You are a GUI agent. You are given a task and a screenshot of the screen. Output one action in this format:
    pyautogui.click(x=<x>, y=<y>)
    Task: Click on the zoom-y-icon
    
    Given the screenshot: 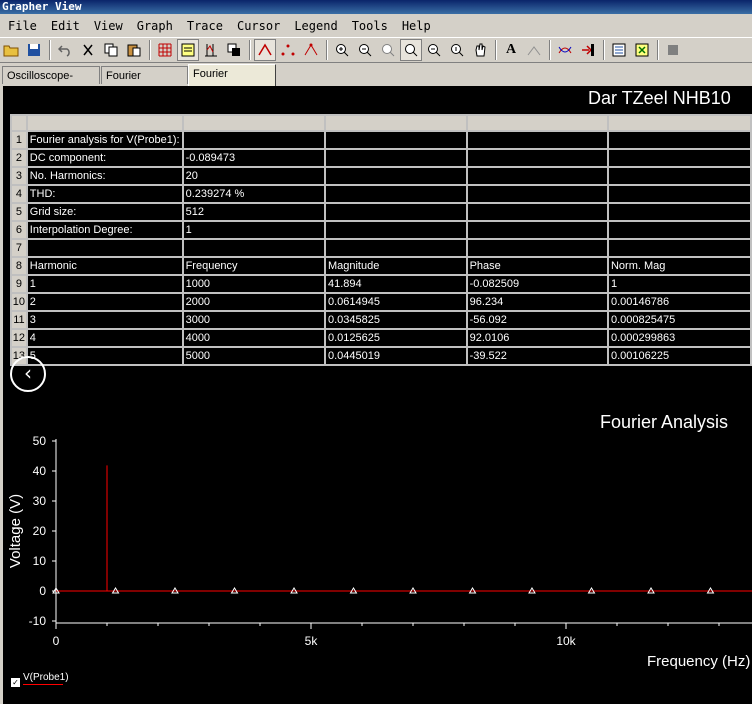 What is the action you would take?
    pyautogui.click(x=457, y=50)
    